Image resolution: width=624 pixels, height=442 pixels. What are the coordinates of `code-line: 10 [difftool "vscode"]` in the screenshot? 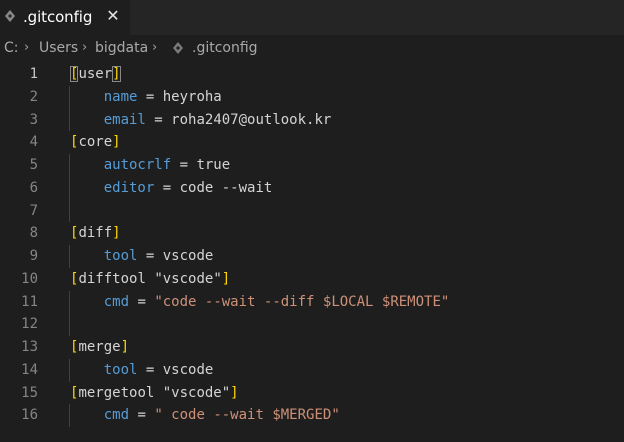 It's located at (312, 279).